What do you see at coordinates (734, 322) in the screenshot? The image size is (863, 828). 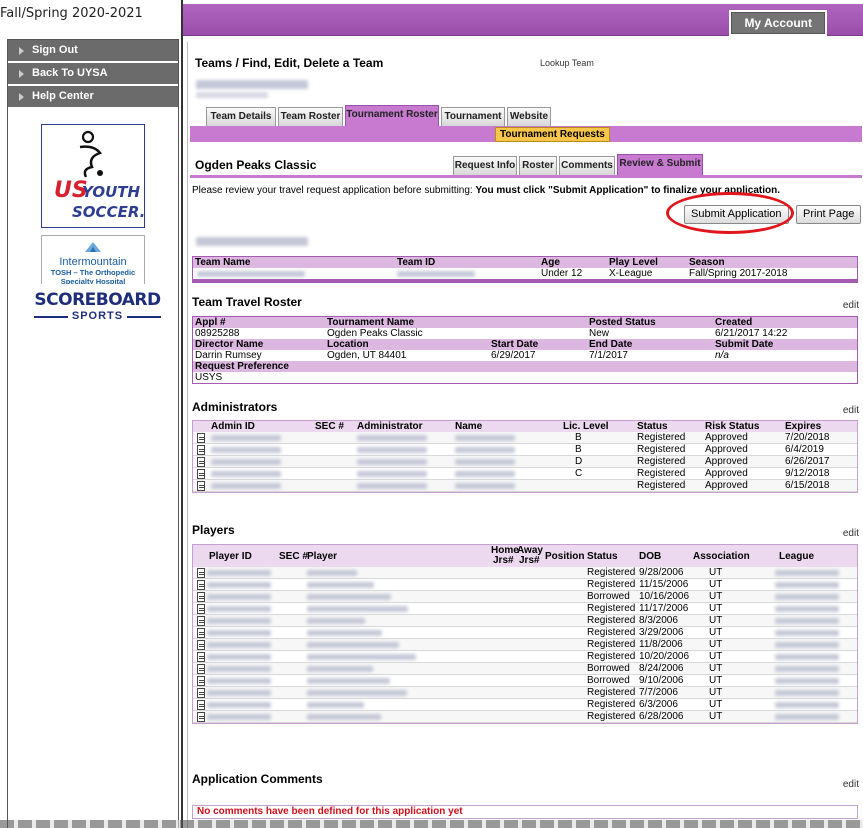 I see `col-created: Created` at bounding box center [734, 322].